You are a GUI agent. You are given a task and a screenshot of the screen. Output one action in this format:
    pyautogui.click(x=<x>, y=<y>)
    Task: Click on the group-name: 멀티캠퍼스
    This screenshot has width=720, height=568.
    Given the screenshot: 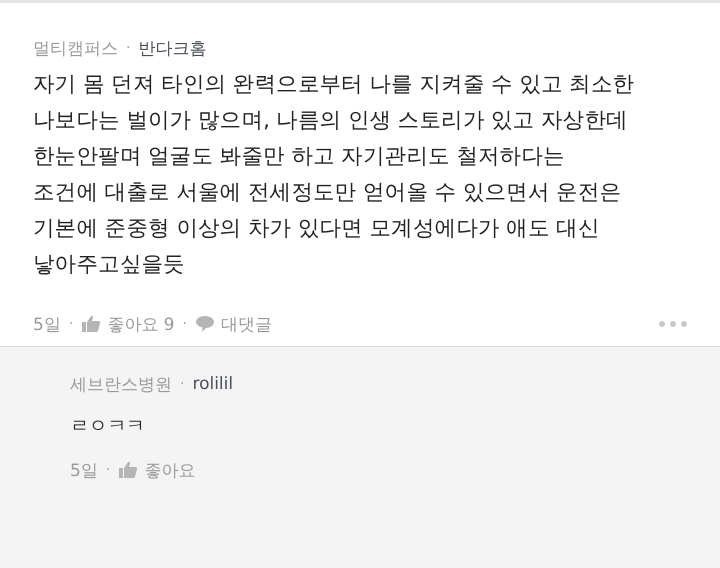 What is the action you would take?
    pyautogui.click(x=75, y=49)
    